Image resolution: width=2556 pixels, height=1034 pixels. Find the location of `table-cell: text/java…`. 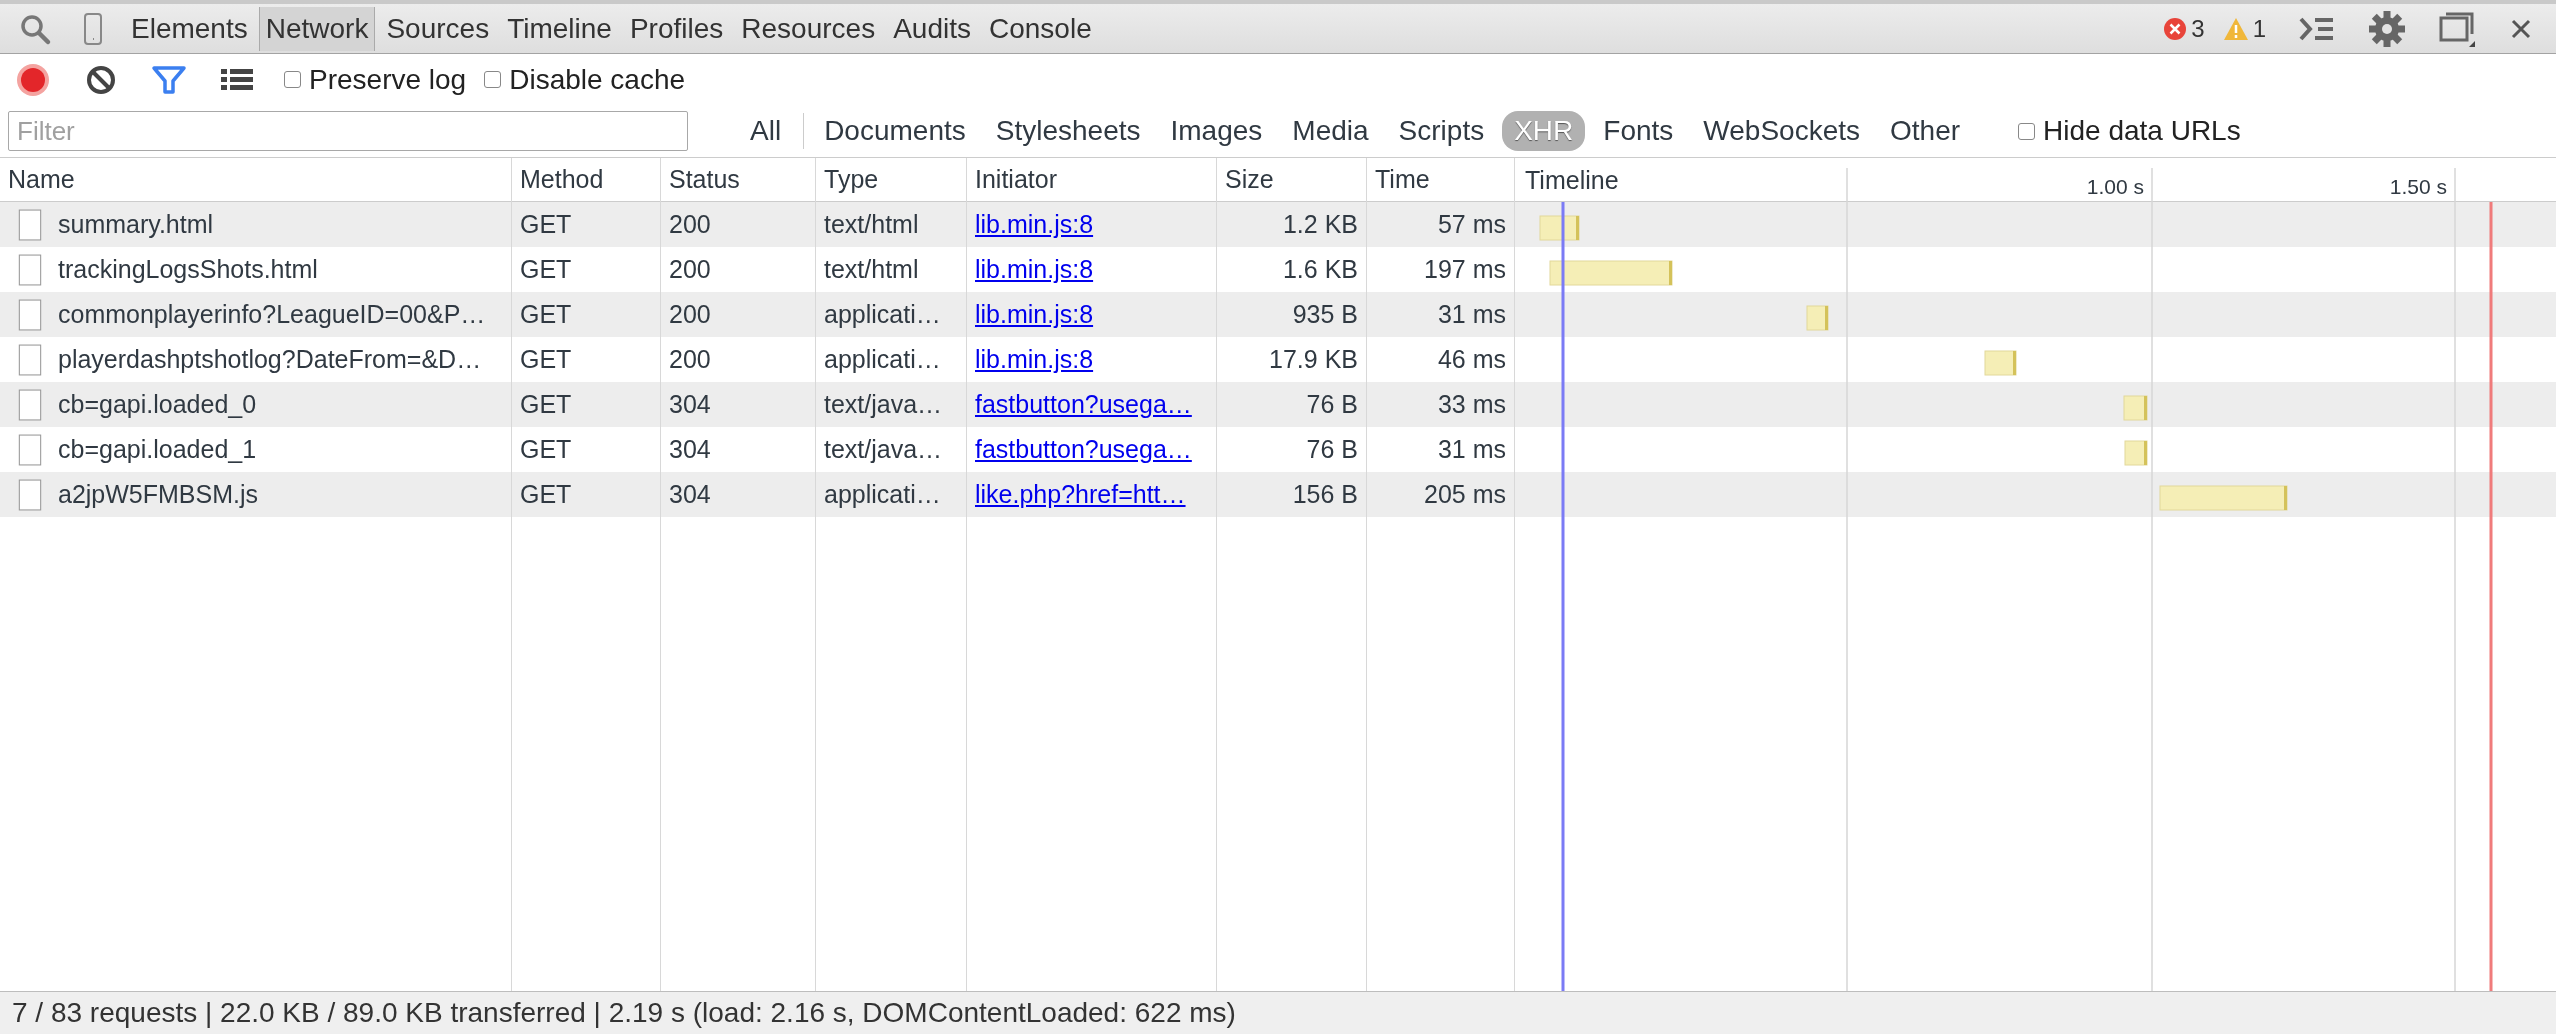

table-cell: text/java… is located at coordinates (891, 404).